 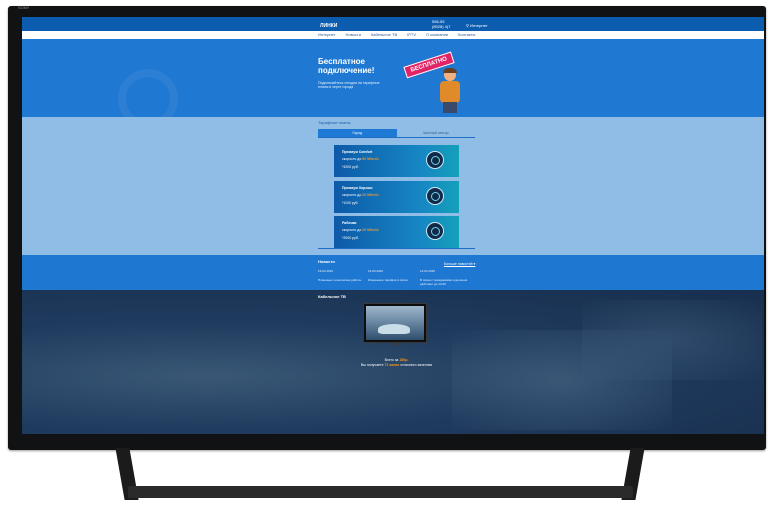 I want to click on tariffs-heading: Тарифные планы, so click(x=334, y=122).